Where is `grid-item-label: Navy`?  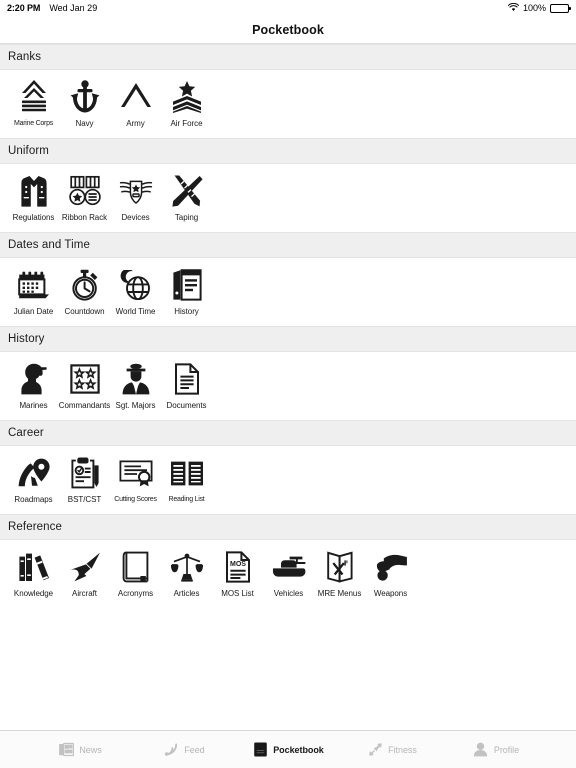
grid-item-label: Navy is located at coordinates (84, 123).